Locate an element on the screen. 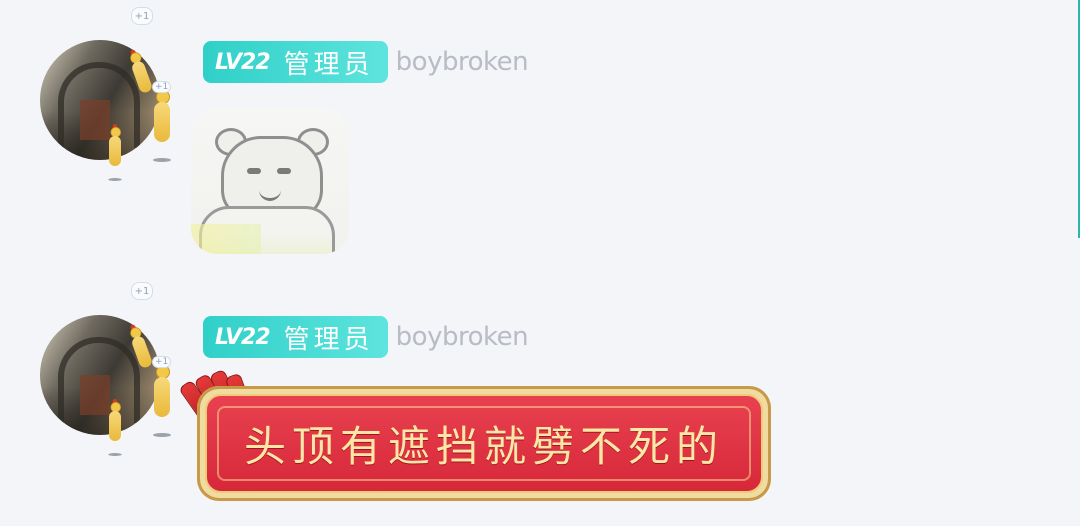 Image resolution: width=1080 pixels, height=526 pixels. message-bubble: 头顶有遮挡就劈不死的 is located at coordinates (484, 443).